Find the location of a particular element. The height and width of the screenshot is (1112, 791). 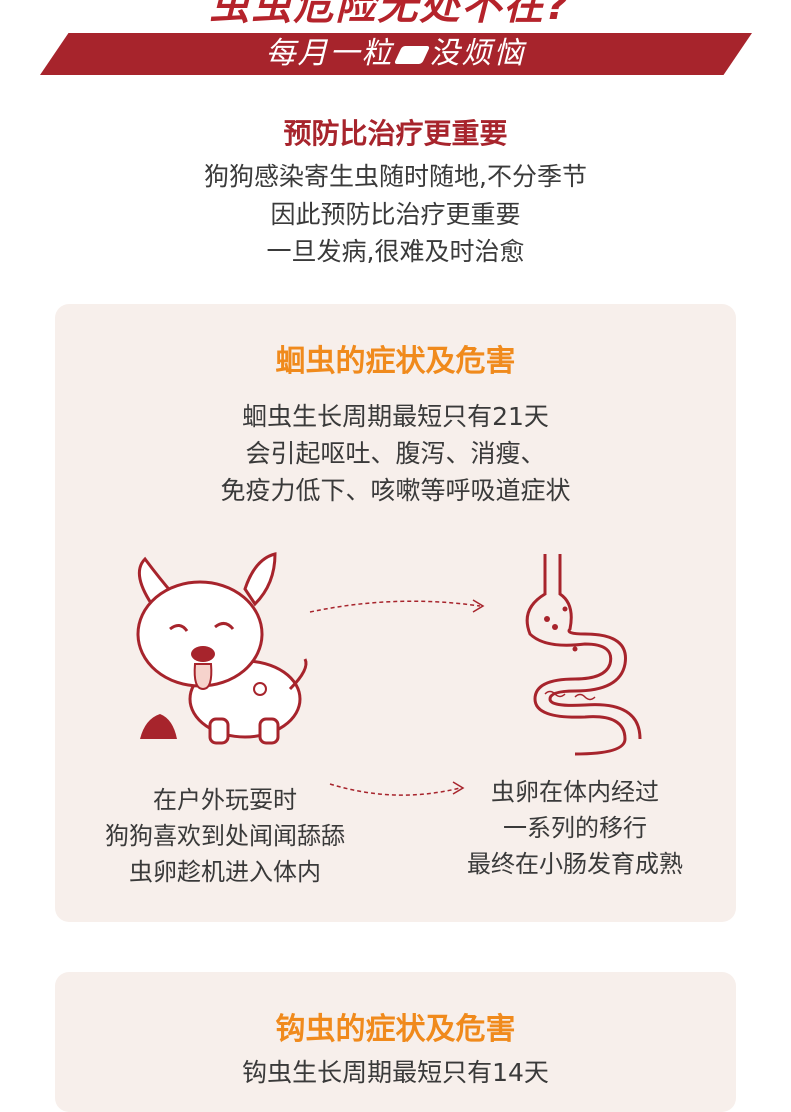

left-caption-line: 在户外玩耍时 is located at coordinates (225, 800).